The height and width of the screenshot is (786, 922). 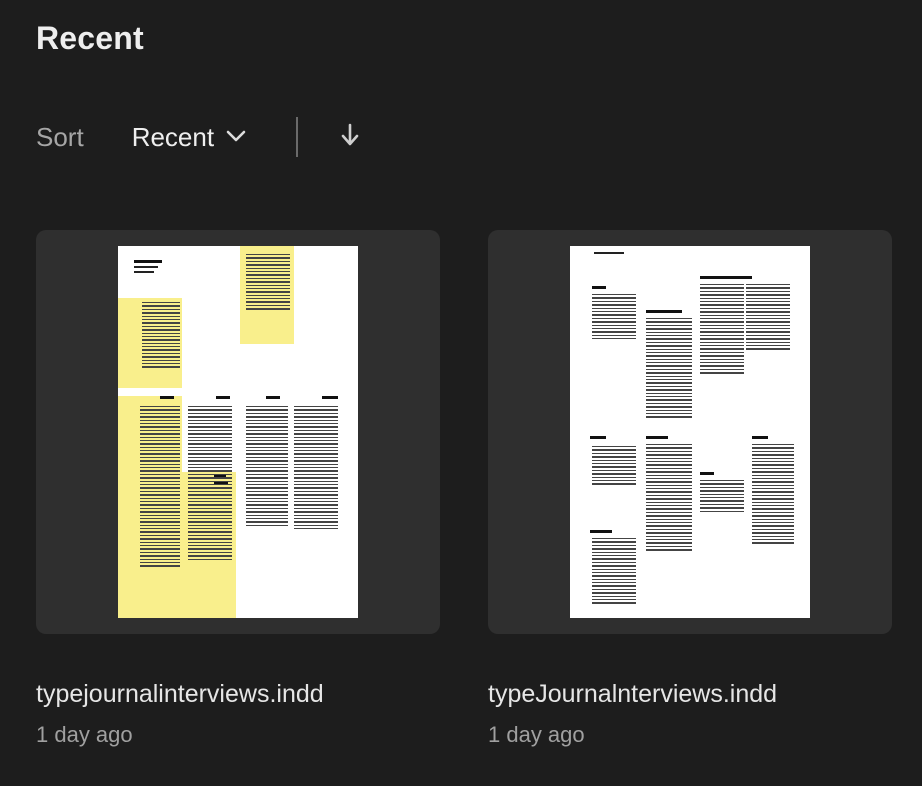 I want to click on sort-bar: Sort Recent, so click(x=198, y=137).